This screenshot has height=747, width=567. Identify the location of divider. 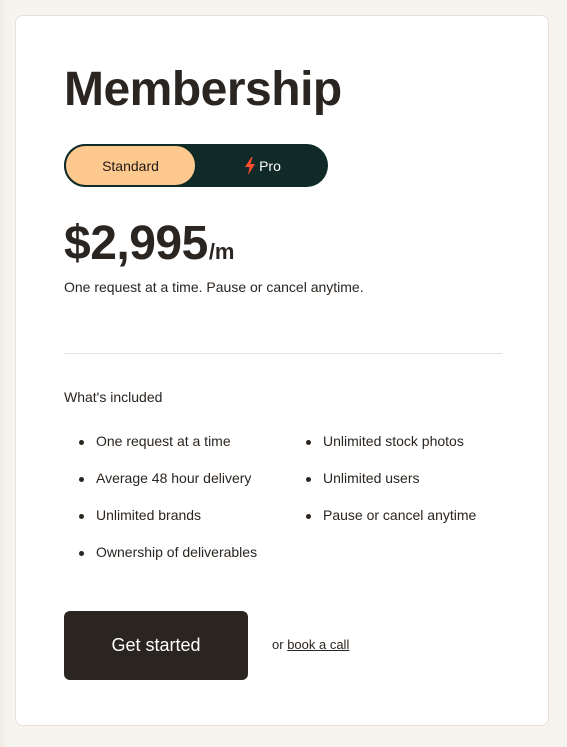
(283, 353).